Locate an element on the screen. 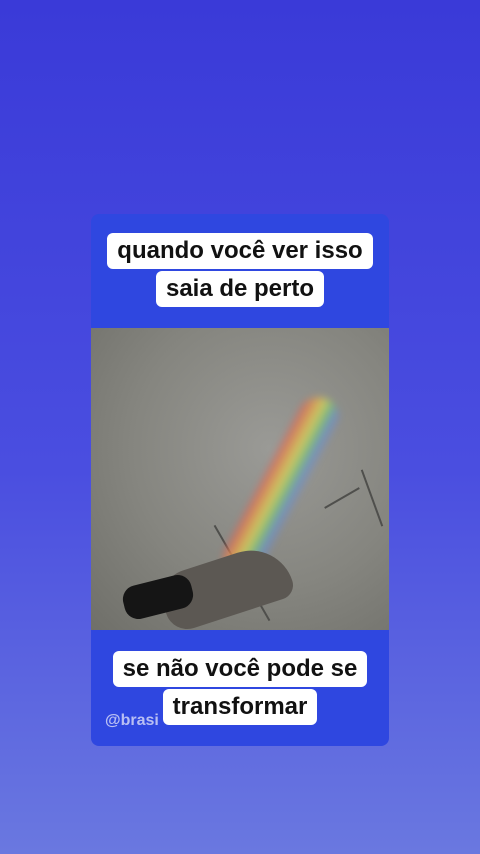 Image resolution: width=480 pixels, height=854 pixels. bottom-caption-line-1: se não você pode se is located at coordinates (240, 669).